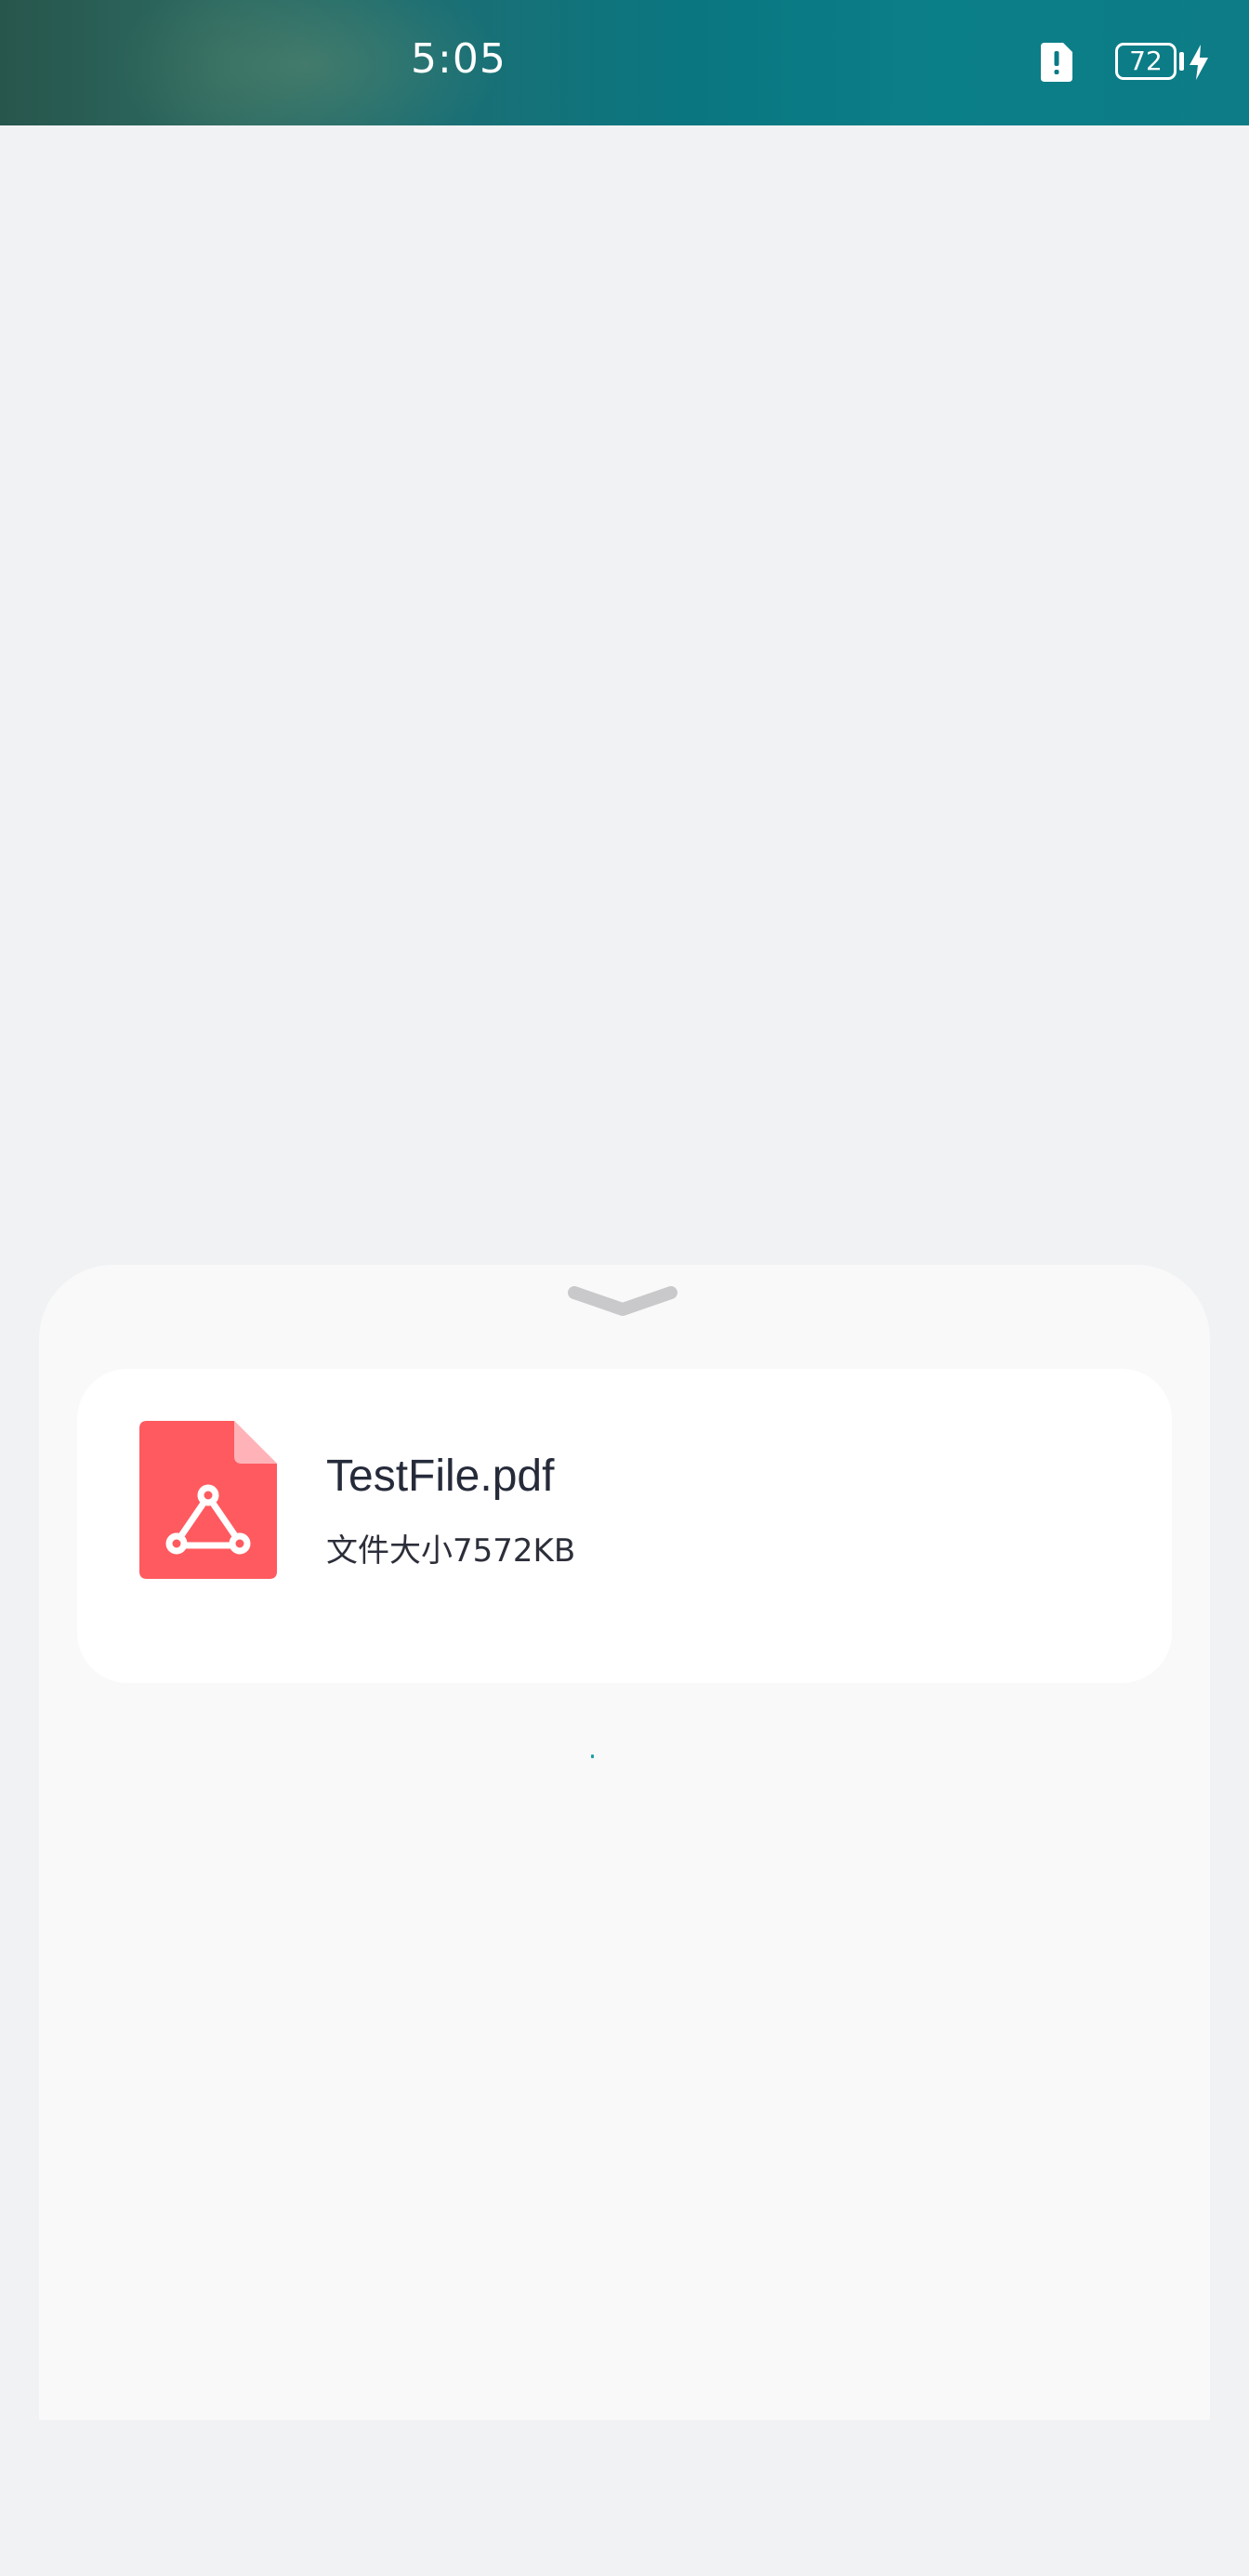 The width and height of the screenshot is (1249, 2576). I want to click on battery-level: 72, so click(1146, 61).